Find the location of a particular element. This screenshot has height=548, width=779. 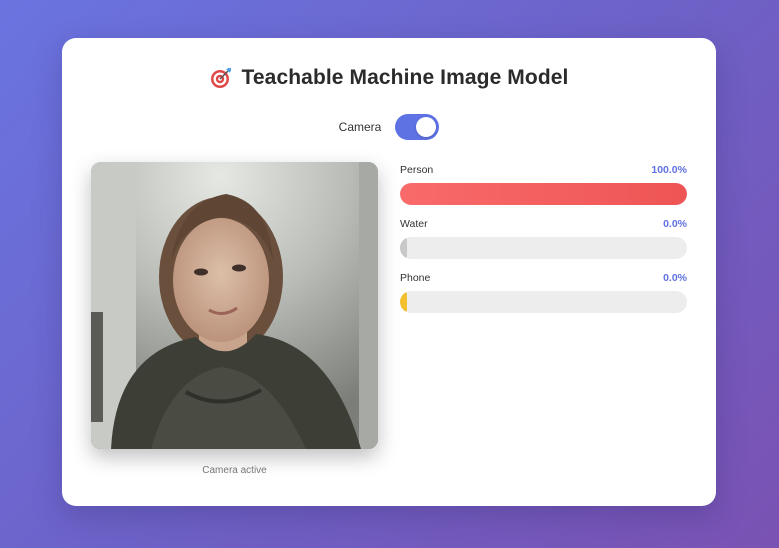

prediction-list: Person 100.0% Water 0.0% Phone 0.0% is located at coordinates (543, 244).